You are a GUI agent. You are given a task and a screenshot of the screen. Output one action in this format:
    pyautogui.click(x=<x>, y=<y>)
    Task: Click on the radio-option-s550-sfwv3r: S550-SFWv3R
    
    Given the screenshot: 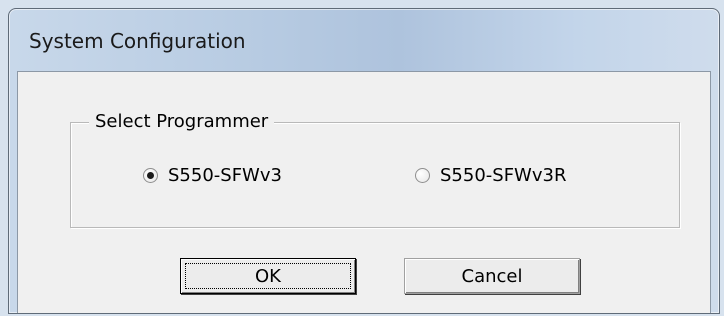 What is the action you would take?
    pyautogui.click(x=490, y=175)
    